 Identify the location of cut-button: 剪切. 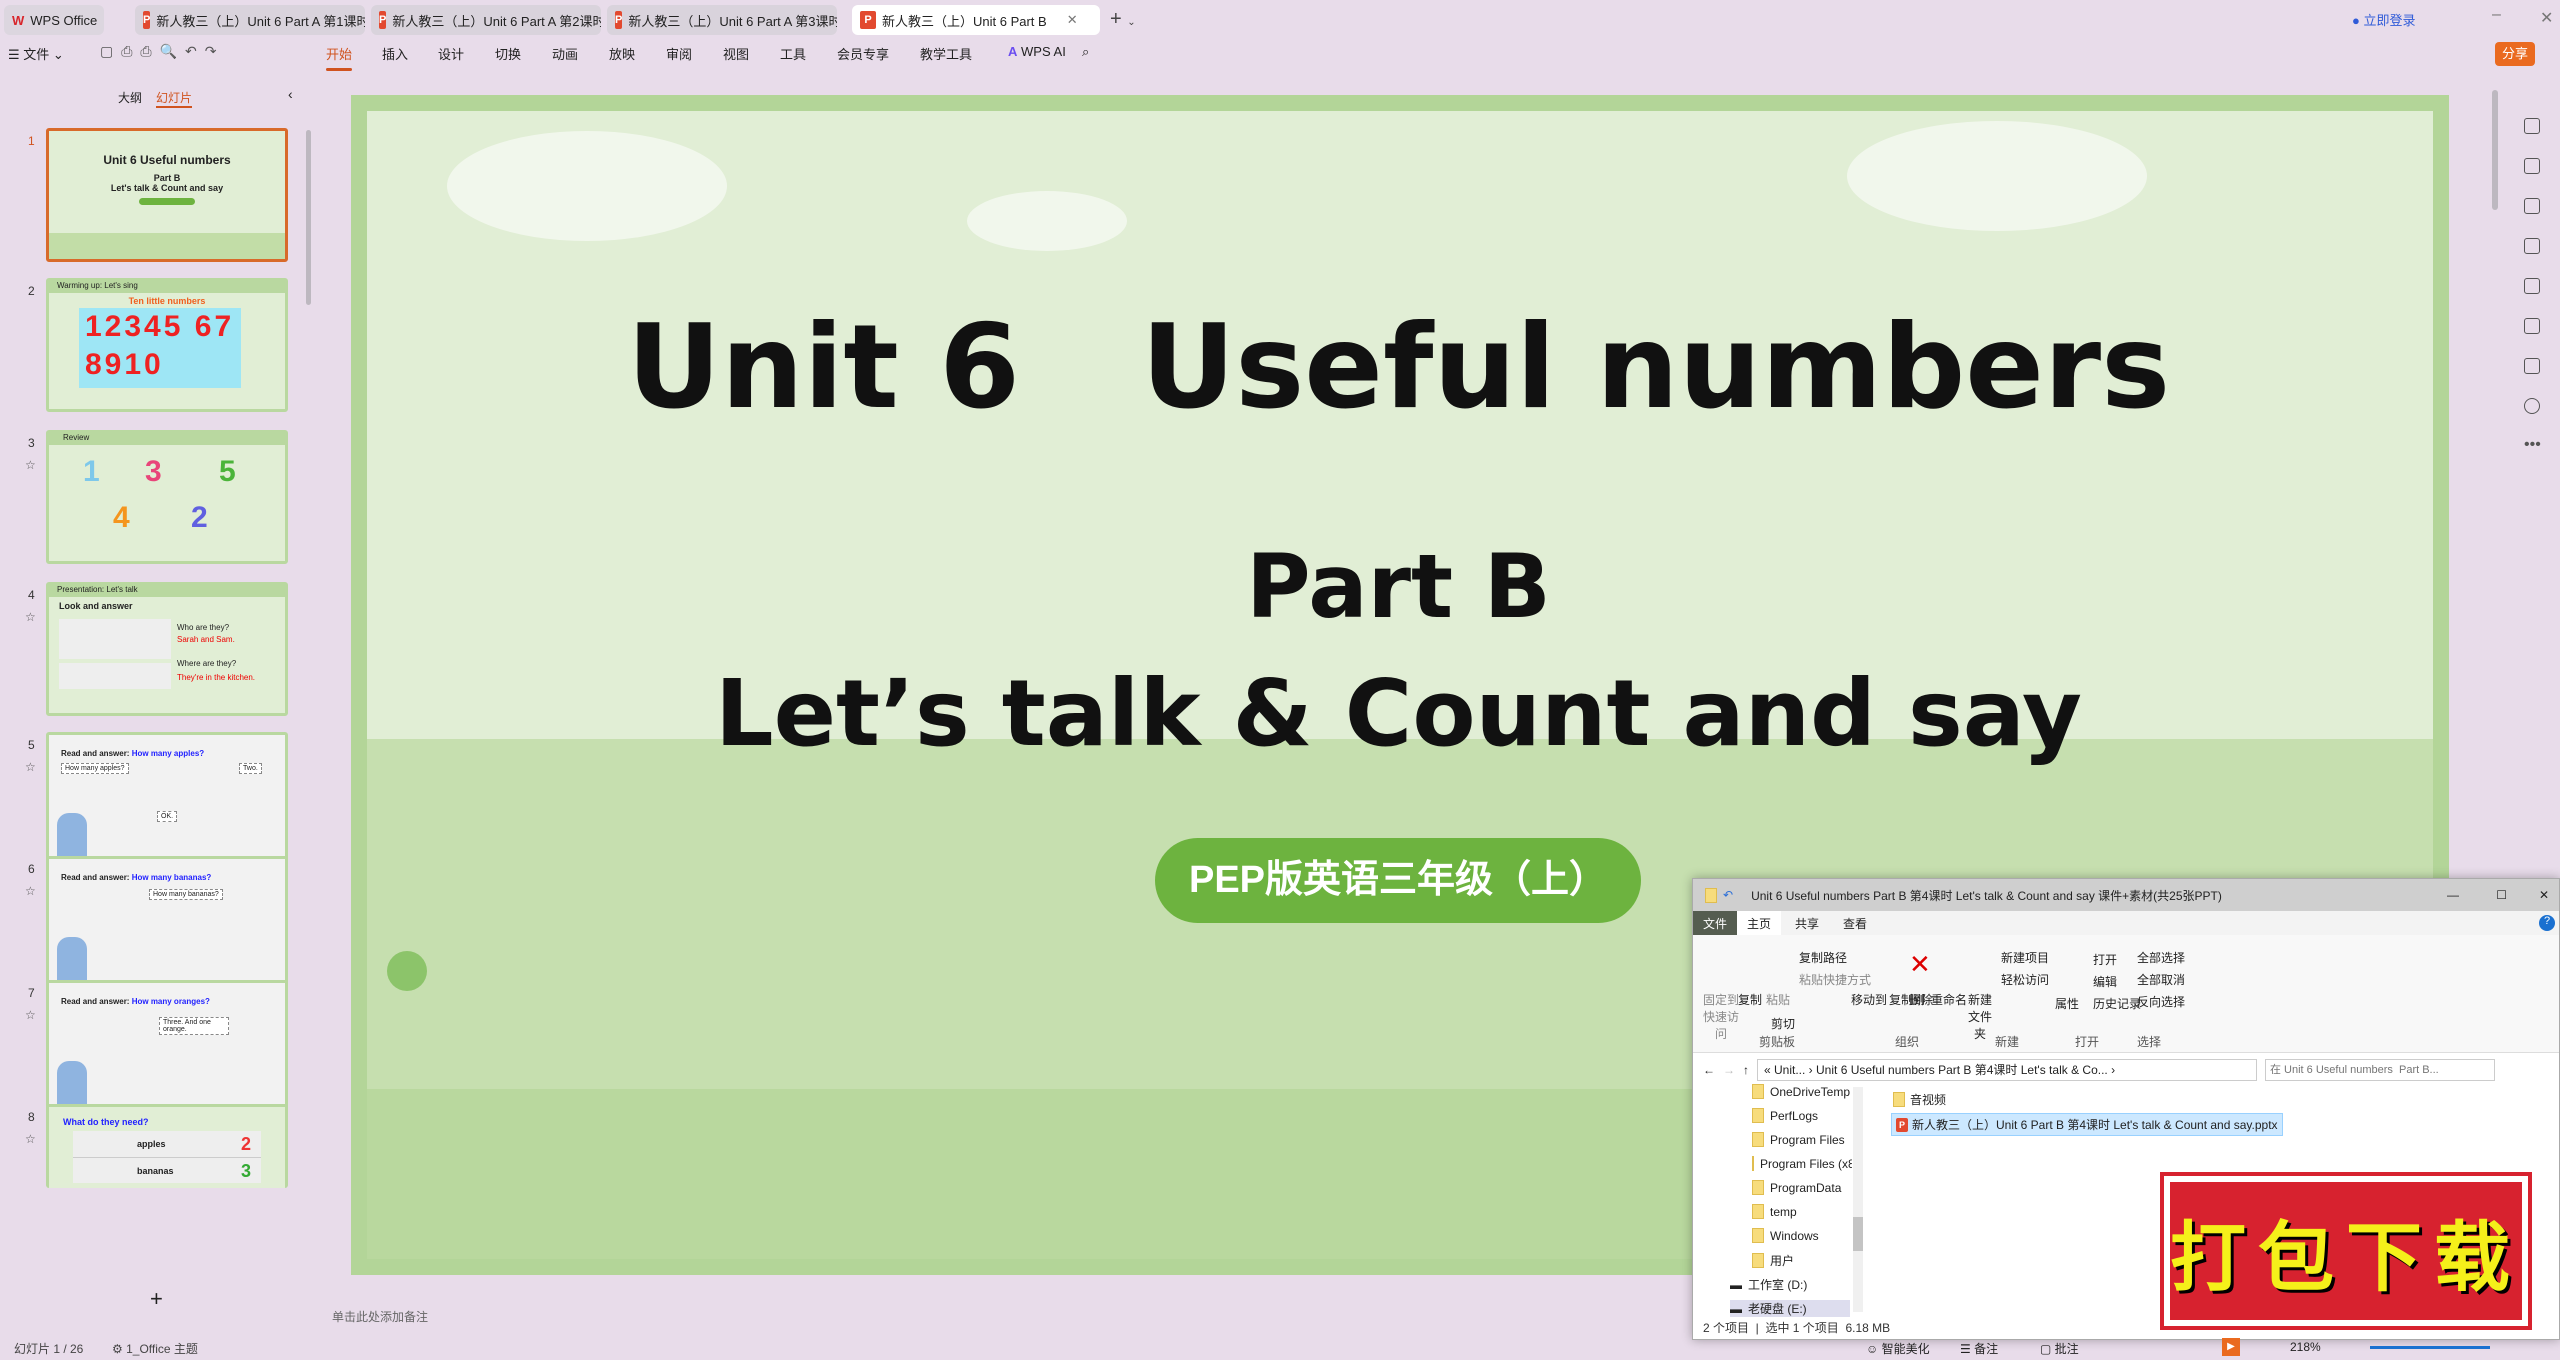
(1783, 1023).